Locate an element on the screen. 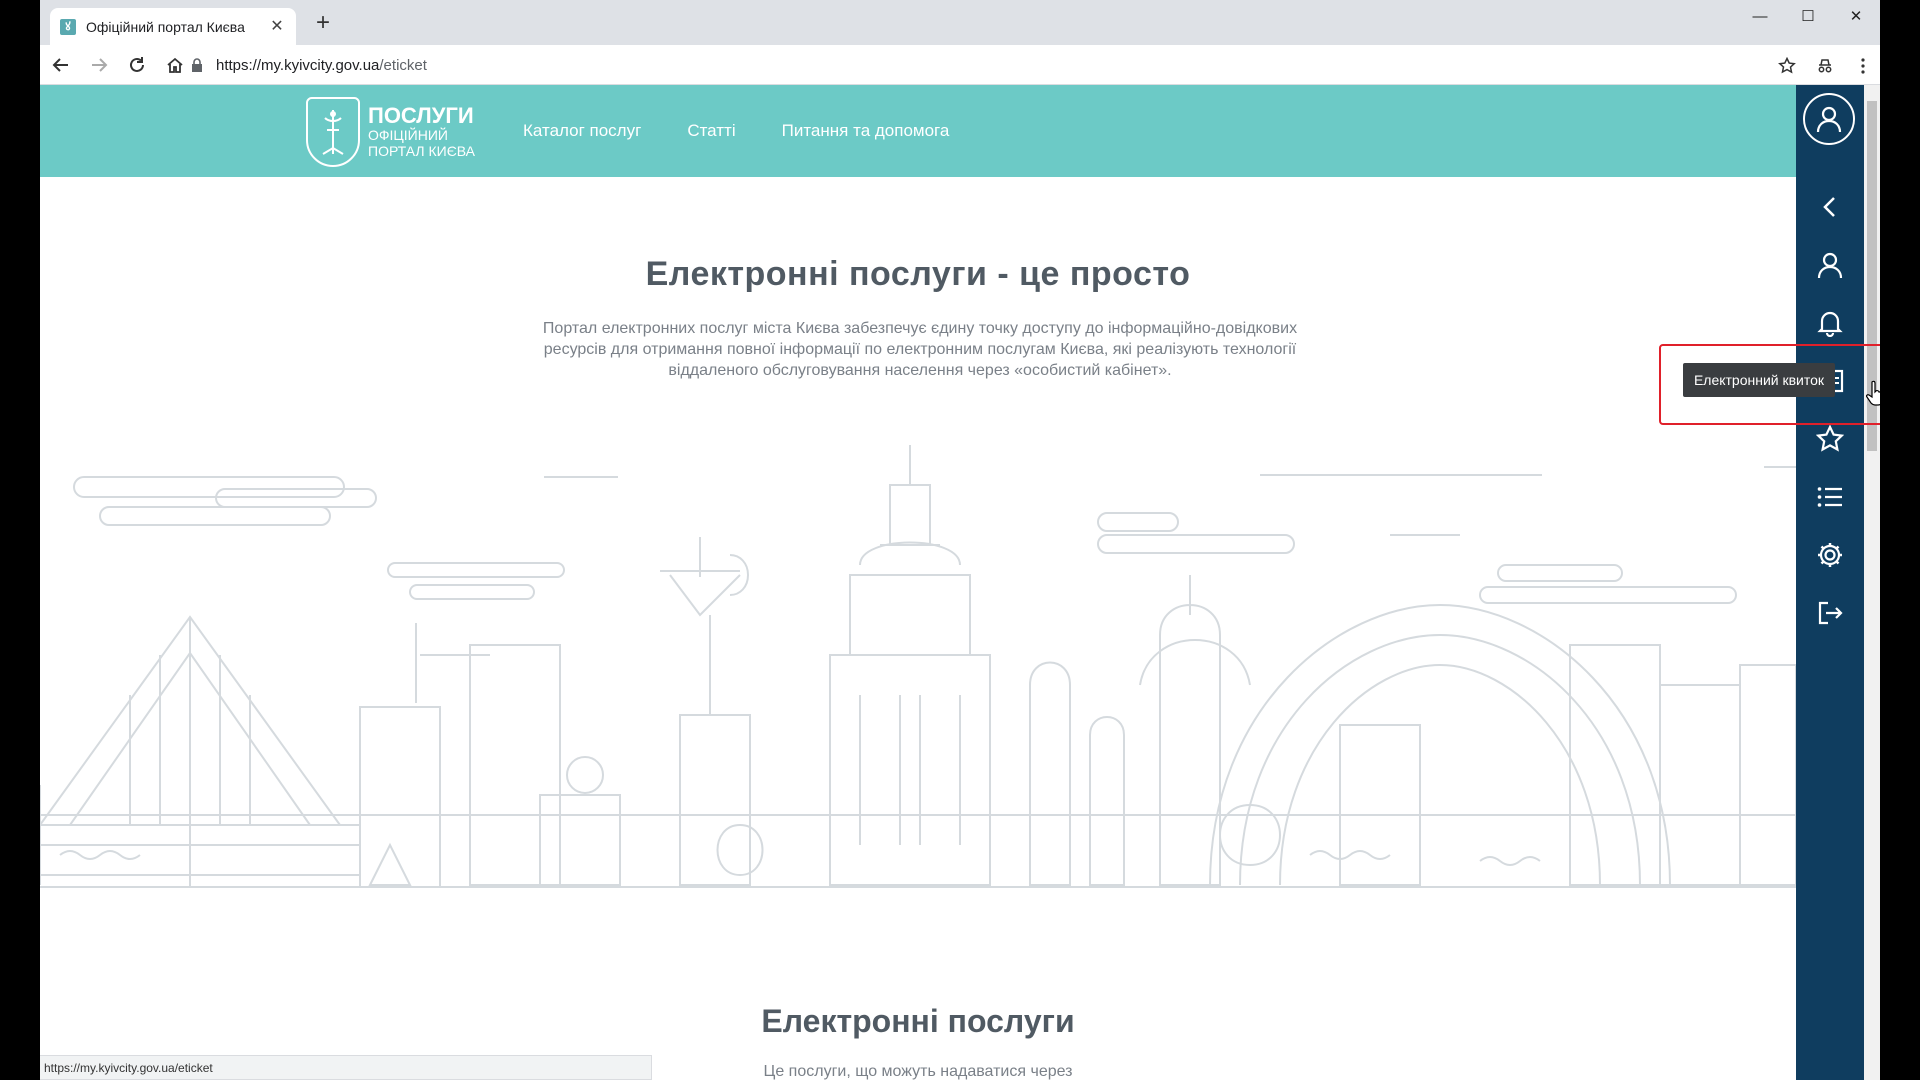 The height and width of the screenshot is (1080, 1920). url-host: https://my.kyivcity.gov.ua is located at coordinates (298, 65).